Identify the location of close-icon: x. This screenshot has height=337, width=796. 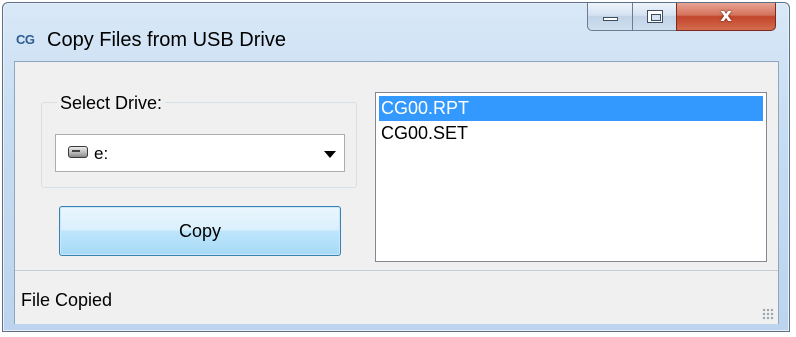
(726, 15).